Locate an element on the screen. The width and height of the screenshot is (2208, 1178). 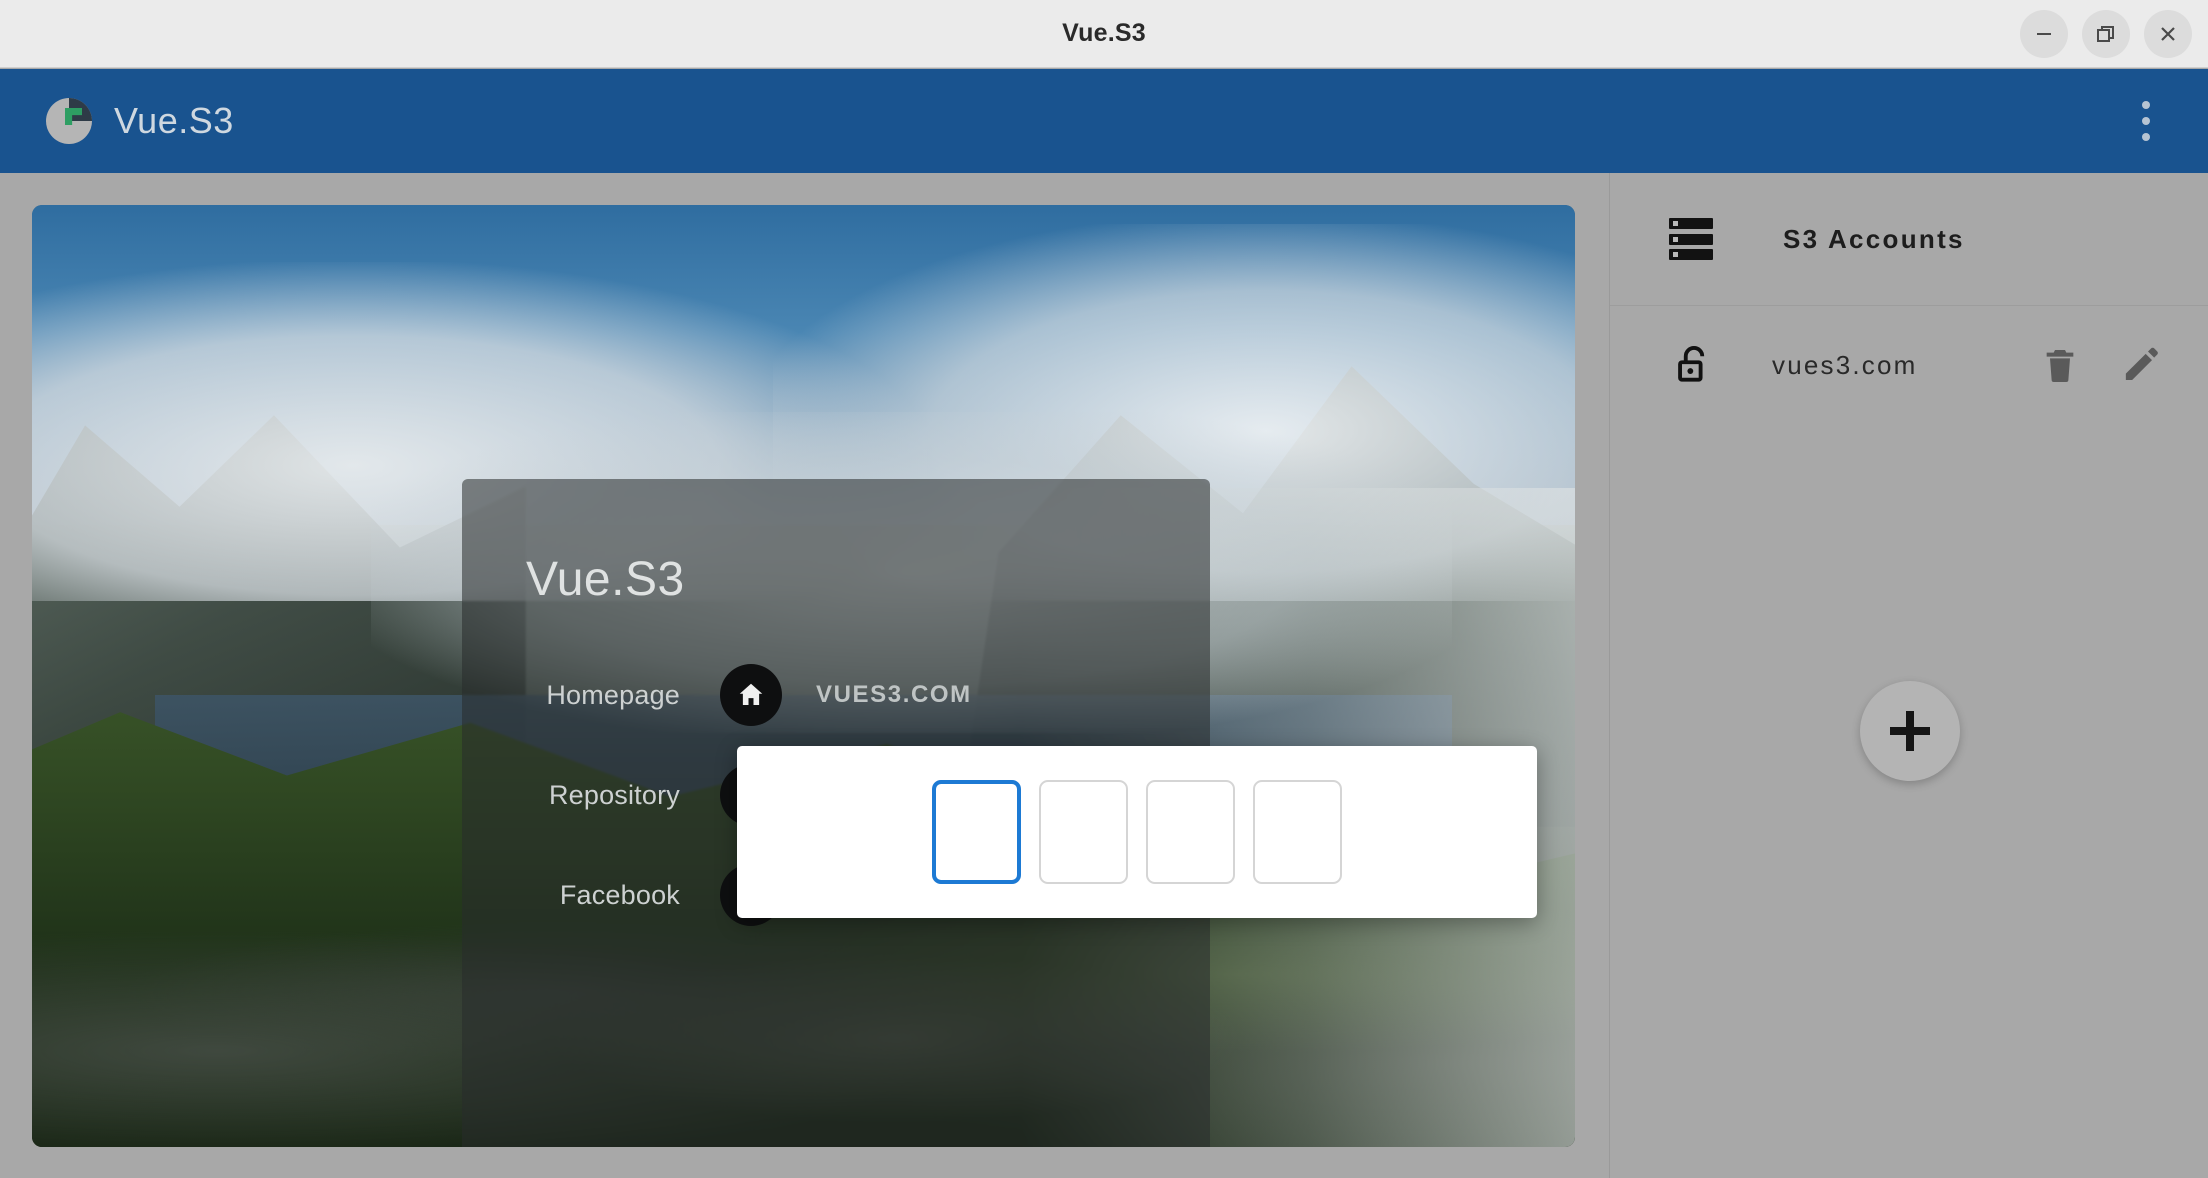
minimize-icon is located at coordinates (2044, 33).